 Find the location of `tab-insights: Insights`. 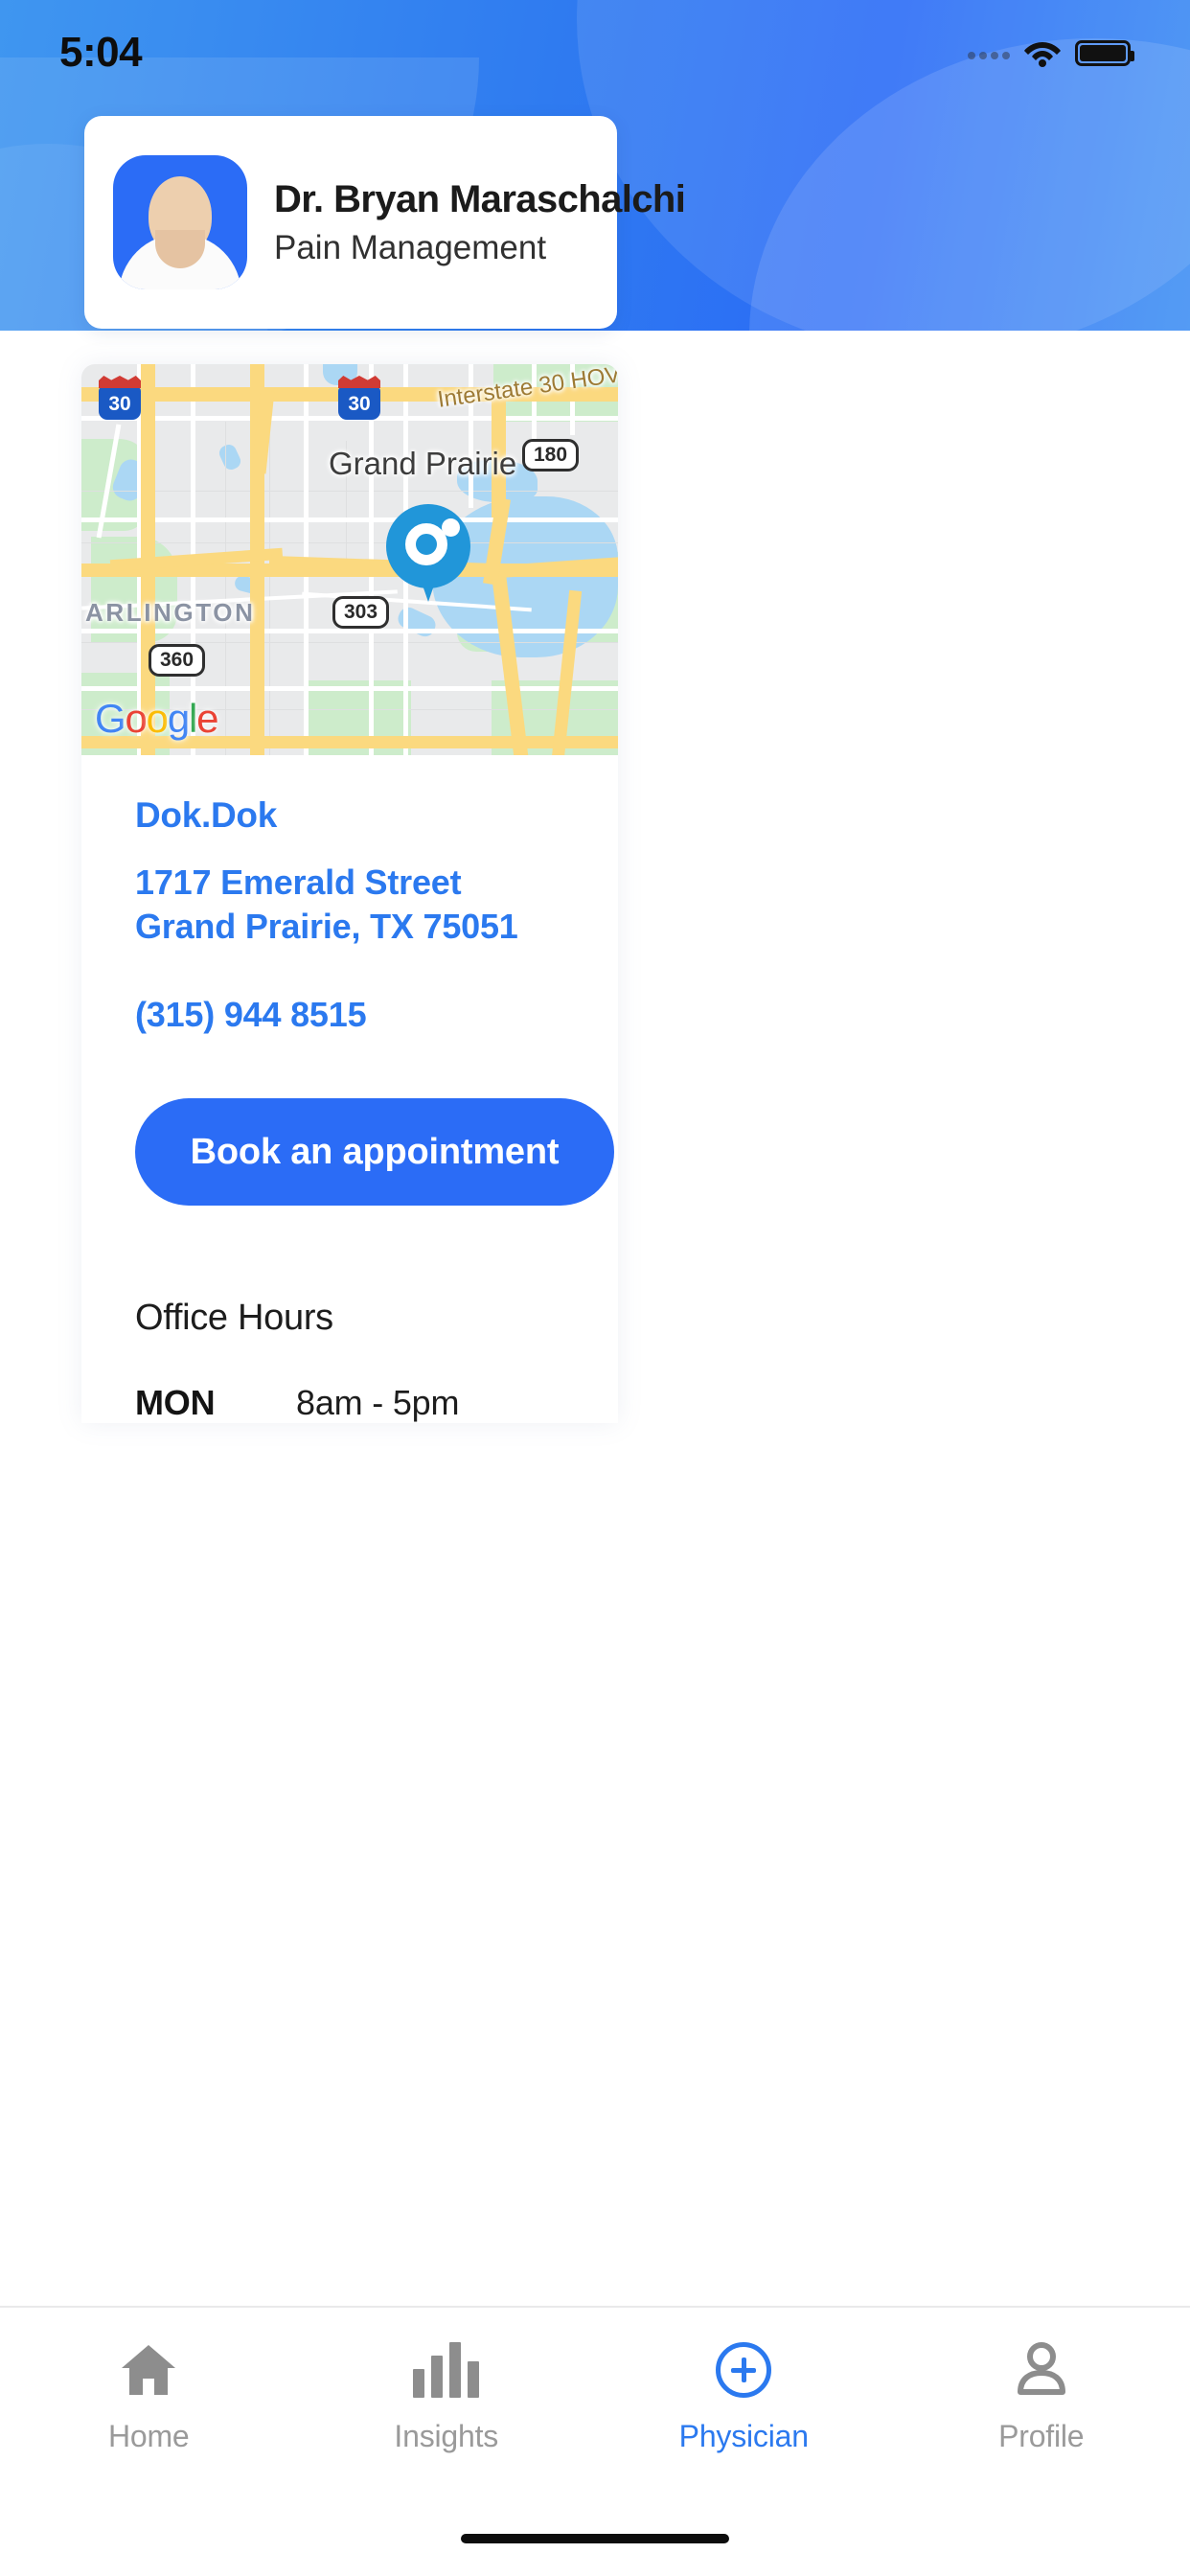

tab-insights: Insights is located at coordinates (447, 2397).